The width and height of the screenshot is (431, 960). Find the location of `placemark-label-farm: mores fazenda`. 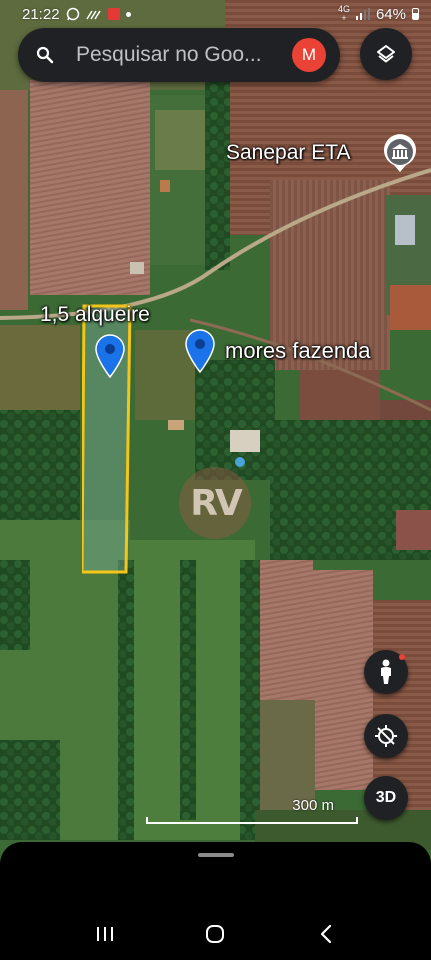

placemark-label-farm: mores fazenda is located at coordinates (298, 351).